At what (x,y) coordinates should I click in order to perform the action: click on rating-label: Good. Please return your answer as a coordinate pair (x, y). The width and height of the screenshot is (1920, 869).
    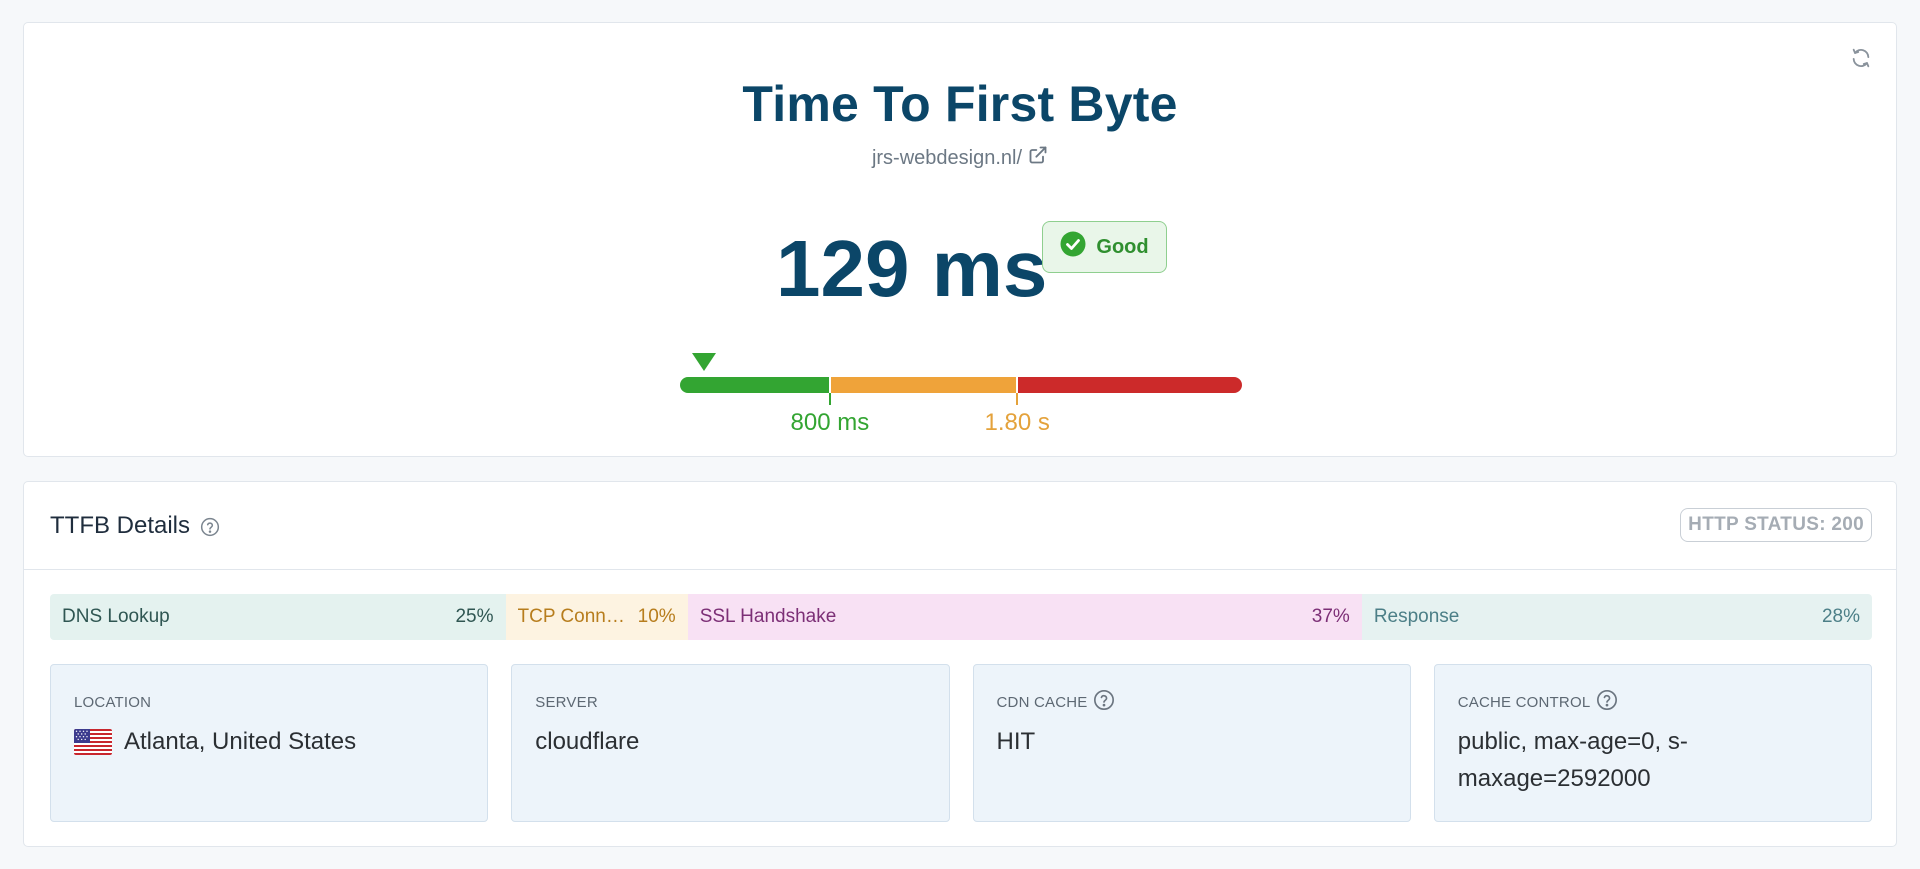
    Looking at the image, I should click on (1122, 246).